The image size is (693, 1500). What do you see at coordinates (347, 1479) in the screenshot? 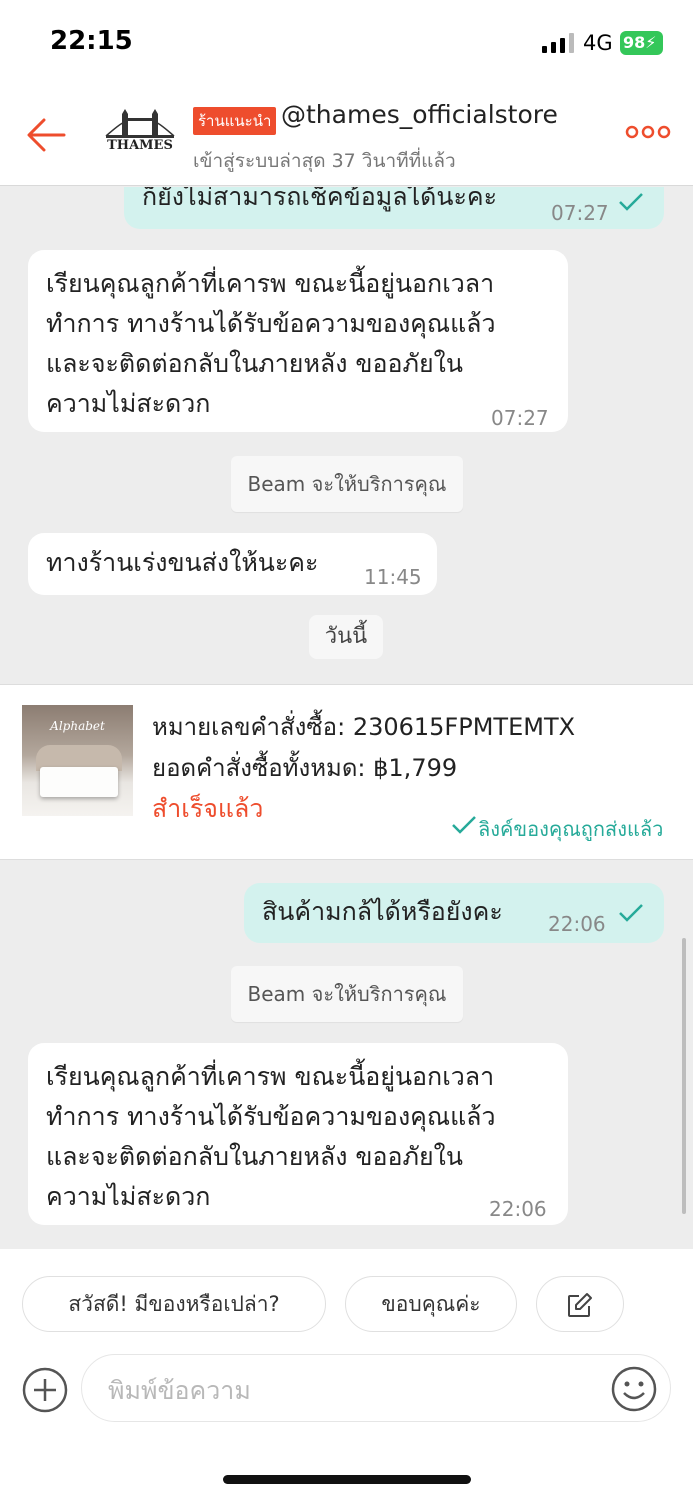
I see `home-indicator` at bounding box center [347, 1479].